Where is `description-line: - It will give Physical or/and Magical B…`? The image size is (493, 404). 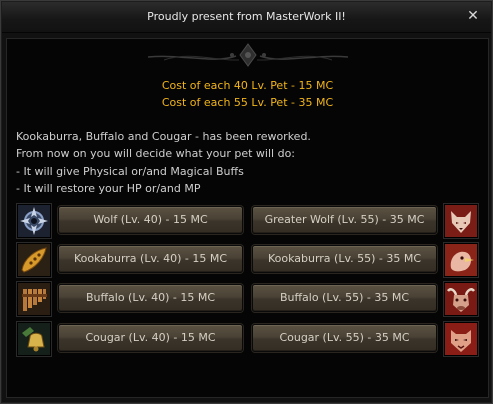
description-line: - It will give Physical or/and Magical B… is located at coordinates (130, 171).